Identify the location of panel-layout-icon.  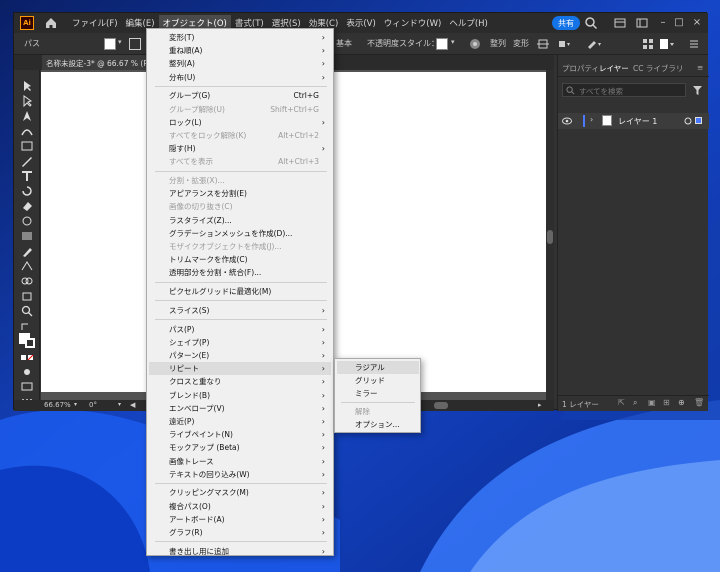
(667, 44).